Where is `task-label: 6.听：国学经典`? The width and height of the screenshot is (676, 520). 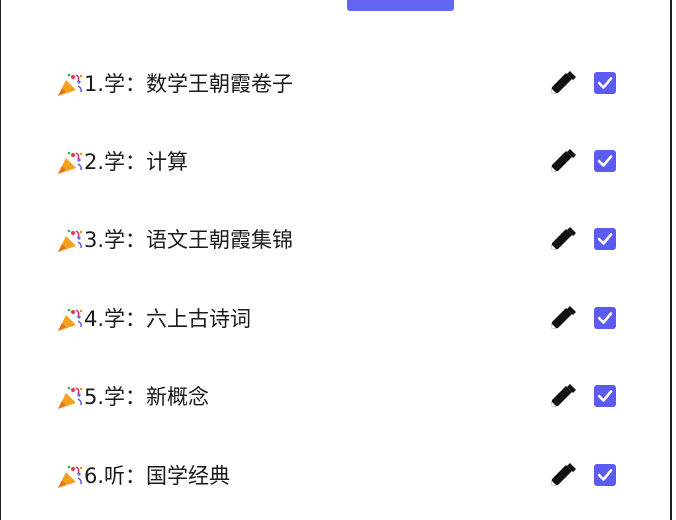 task-label: 6.听：国学经典 is located at coordinates (157, 476).